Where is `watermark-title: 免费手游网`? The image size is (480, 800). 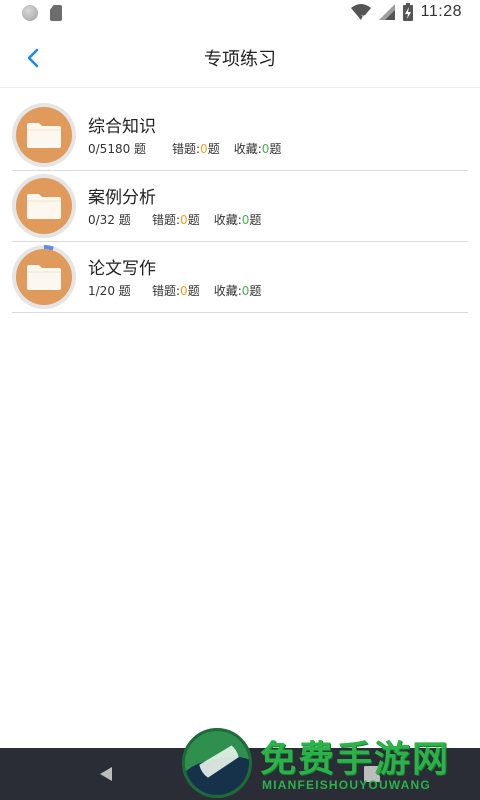 watermark-title: 免费手游网 is located at coordinates (355, 759).